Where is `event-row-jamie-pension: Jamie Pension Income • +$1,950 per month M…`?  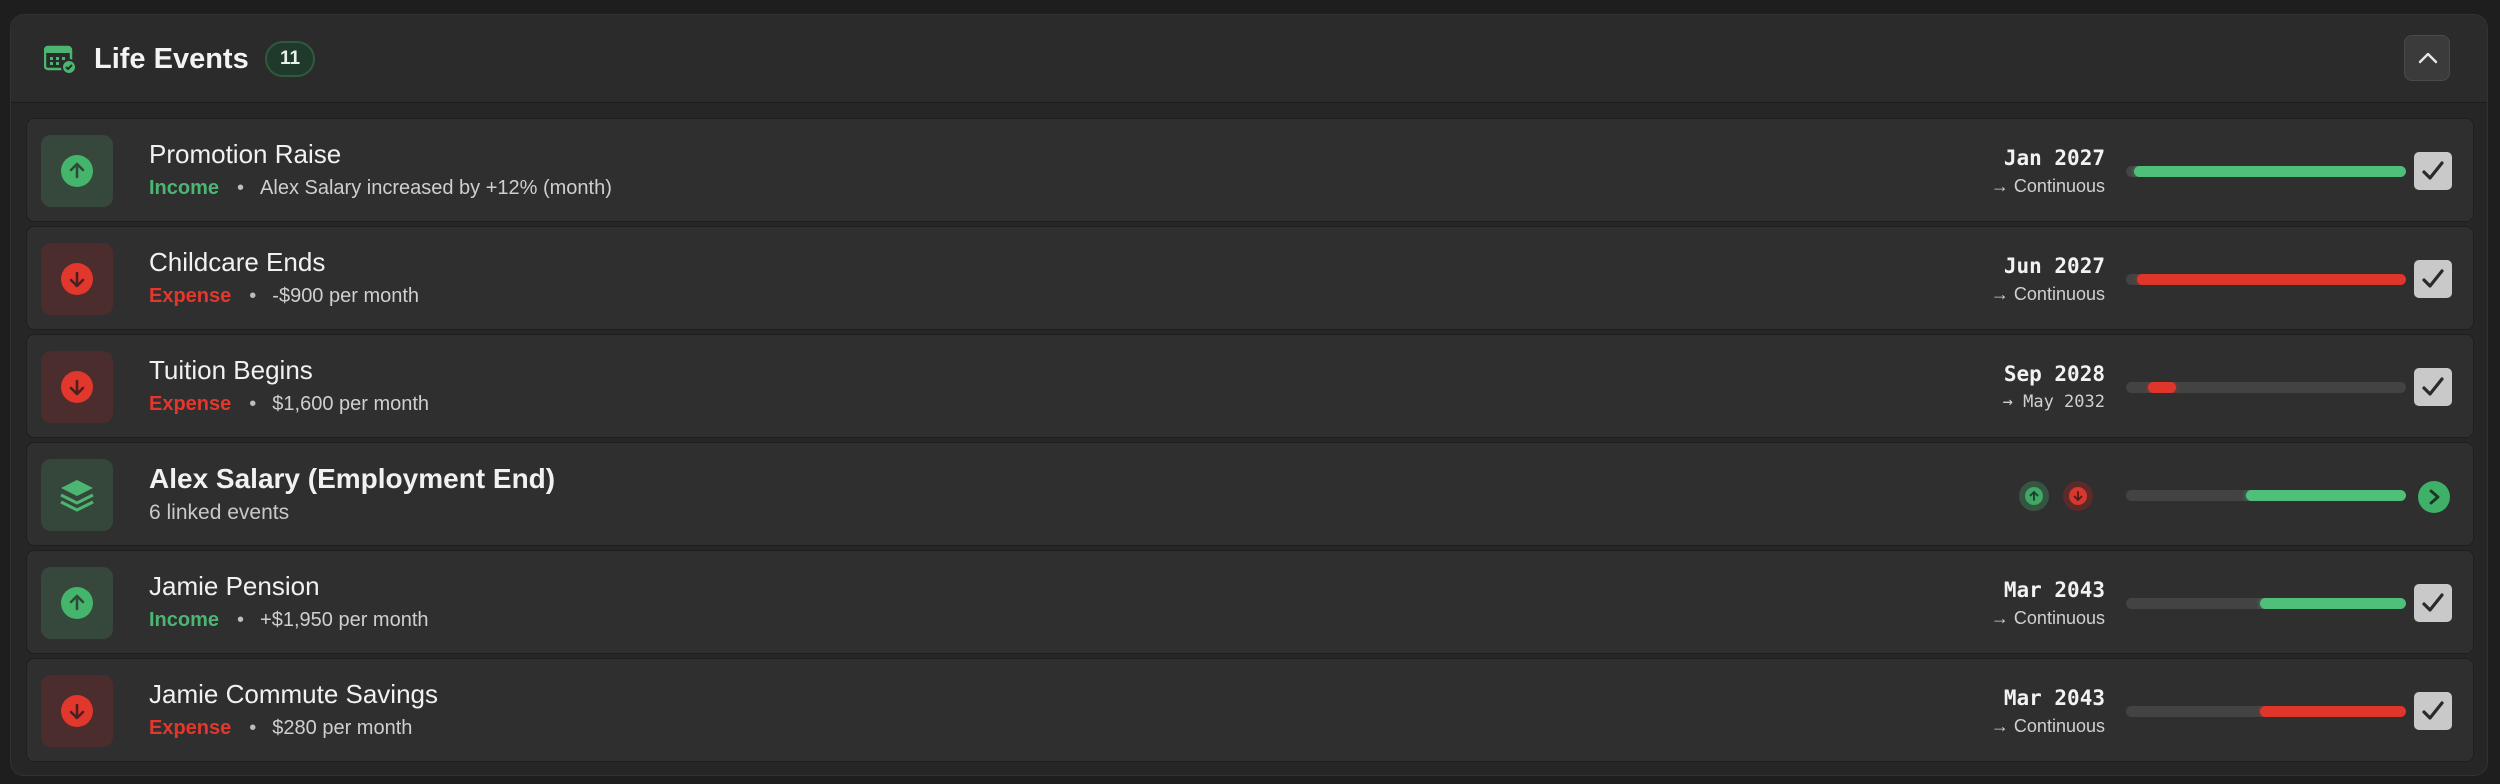 event-row-jamie-pension: Jamie Pension Income • +$1,950 per month M… is located at coordinates (1250, 602).